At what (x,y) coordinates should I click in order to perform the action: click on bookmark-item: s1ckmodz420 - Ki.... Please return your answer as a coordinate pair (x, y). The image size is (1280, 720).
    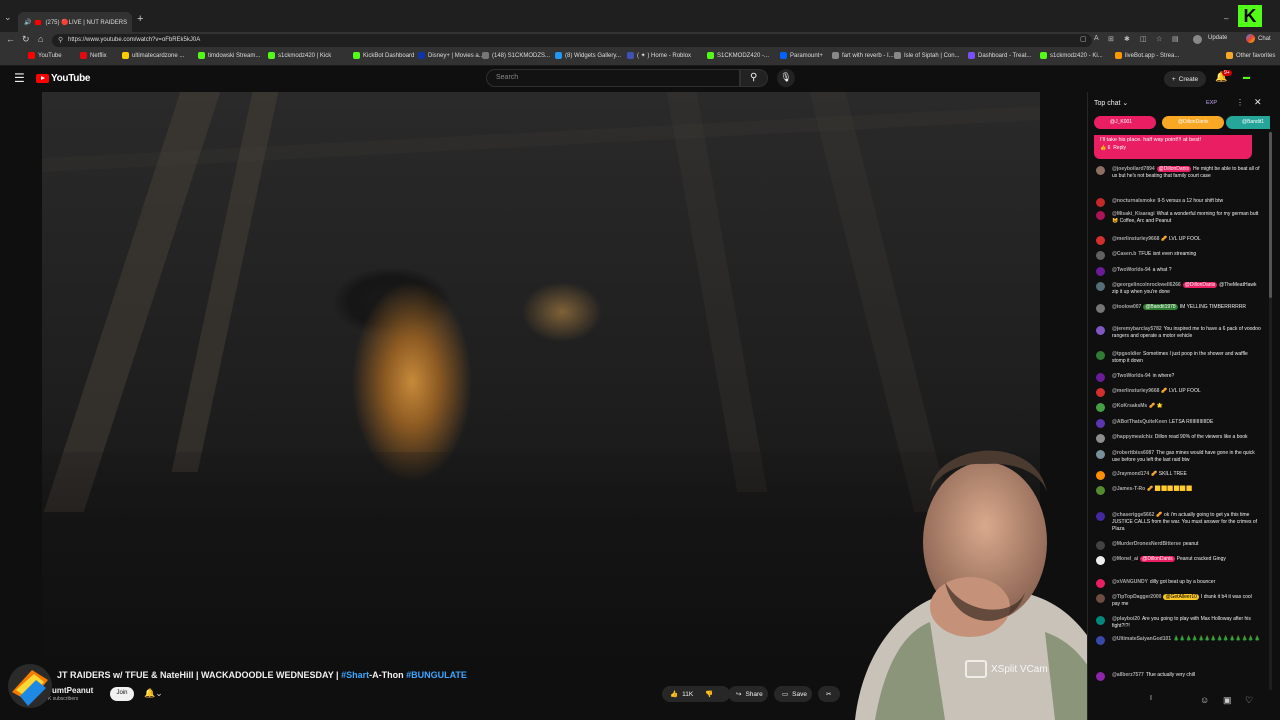
    Looking at the image, I should click on (1071, 55).